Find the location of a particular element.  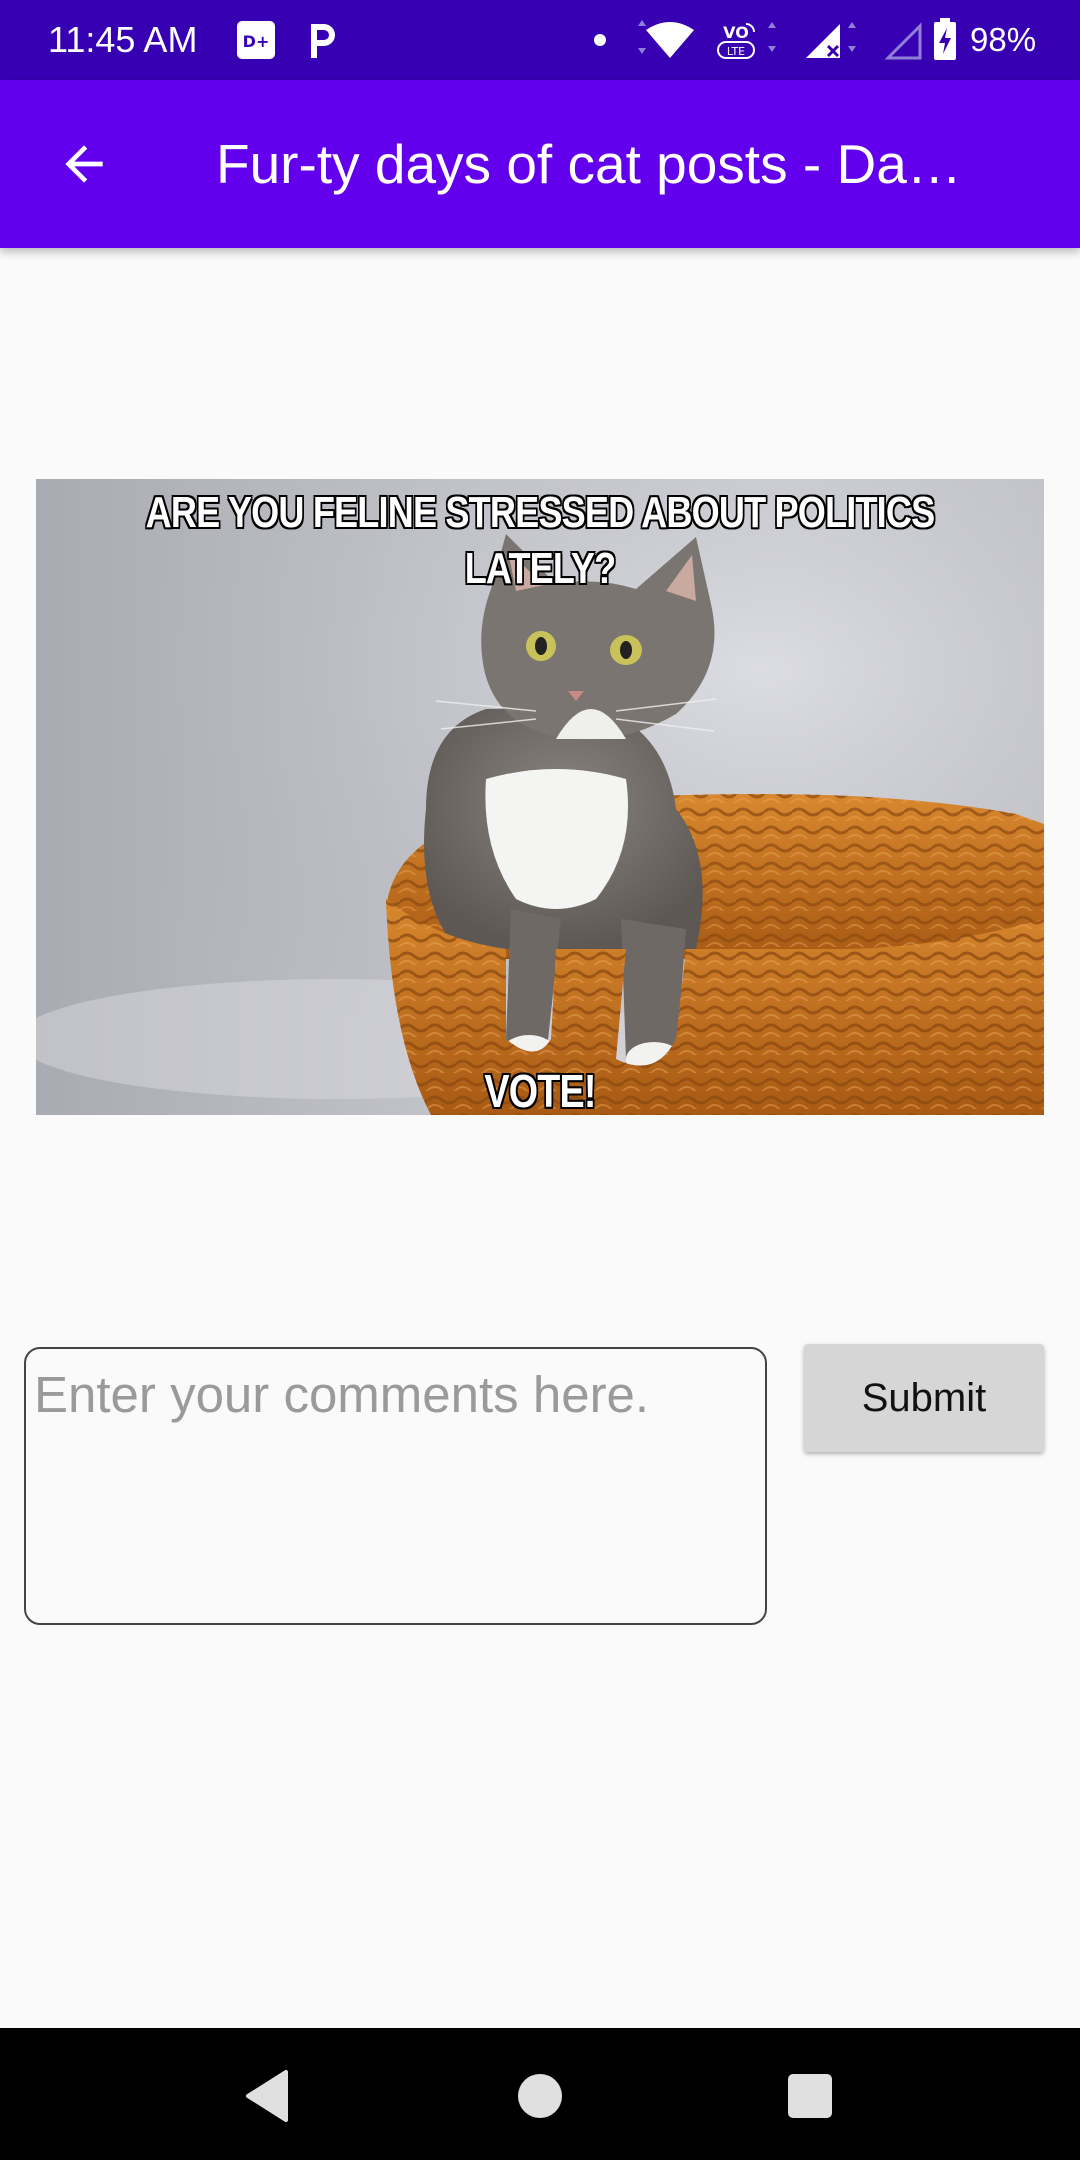

svg-text: D+ is located at coordinates (256, 41).